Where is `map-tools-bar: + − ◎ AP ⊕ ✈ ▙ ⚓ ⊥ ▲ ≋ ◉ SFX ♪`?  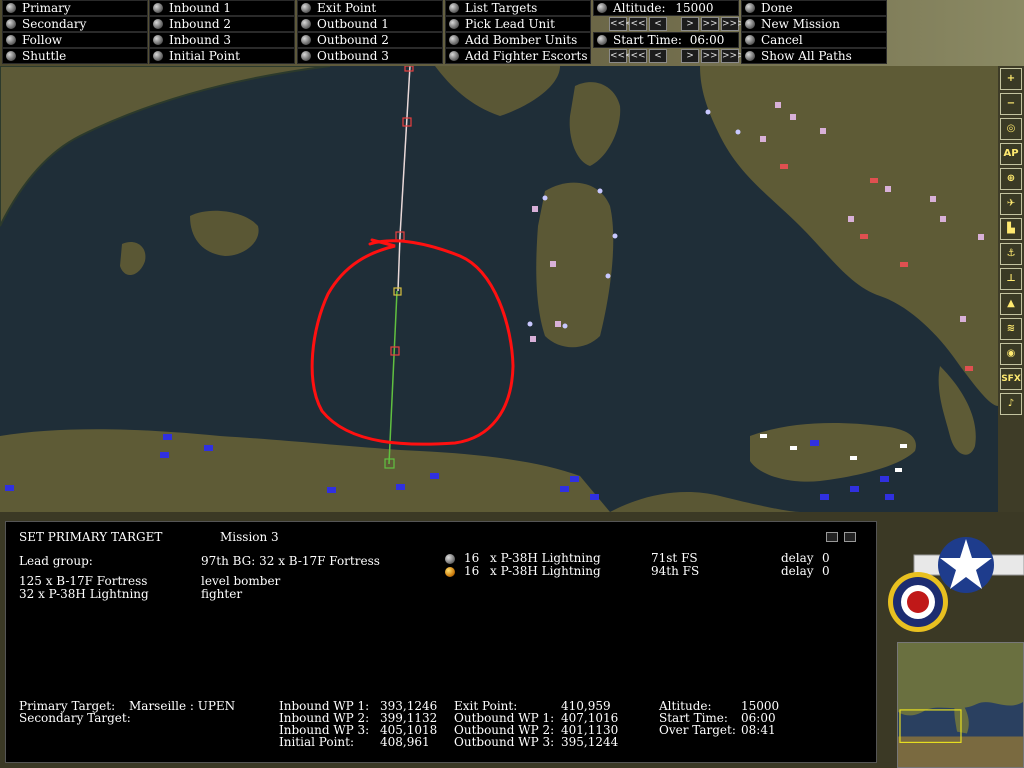
map-tools-bar: + − ◎ AP ⊕ ✈ ▙ ⚓ ⊥ ▲ ≋ ◉ SFX ♪ is located at coordinates (1011, 289).